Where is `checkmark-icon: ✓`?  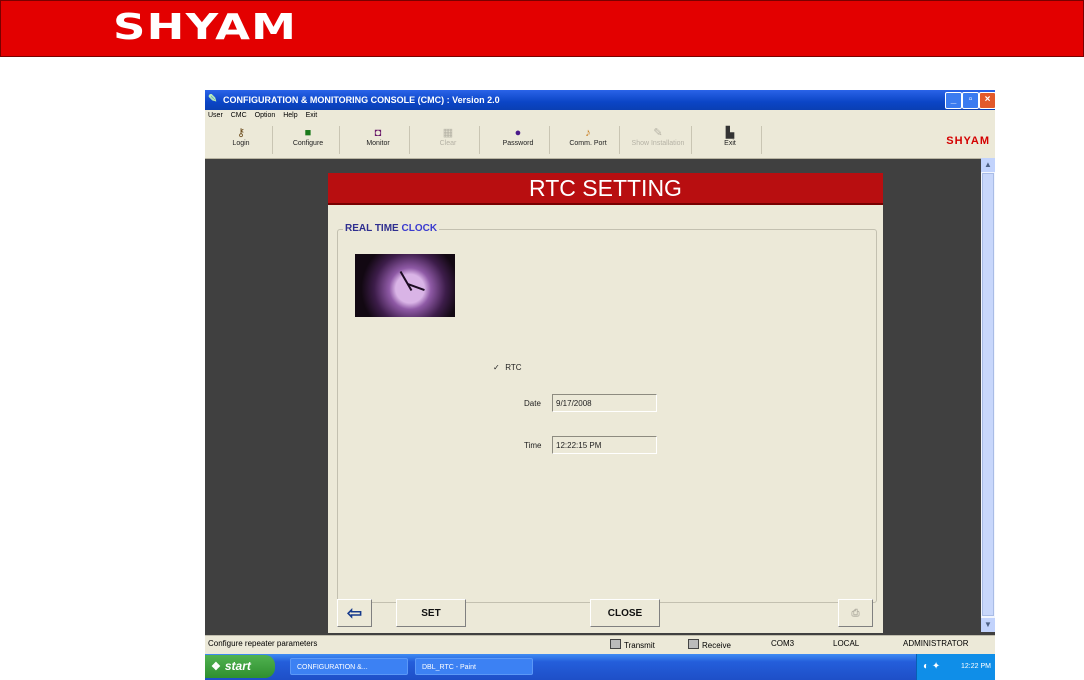
checkmark-icon: ✓ is located at coordinates (496, 367).